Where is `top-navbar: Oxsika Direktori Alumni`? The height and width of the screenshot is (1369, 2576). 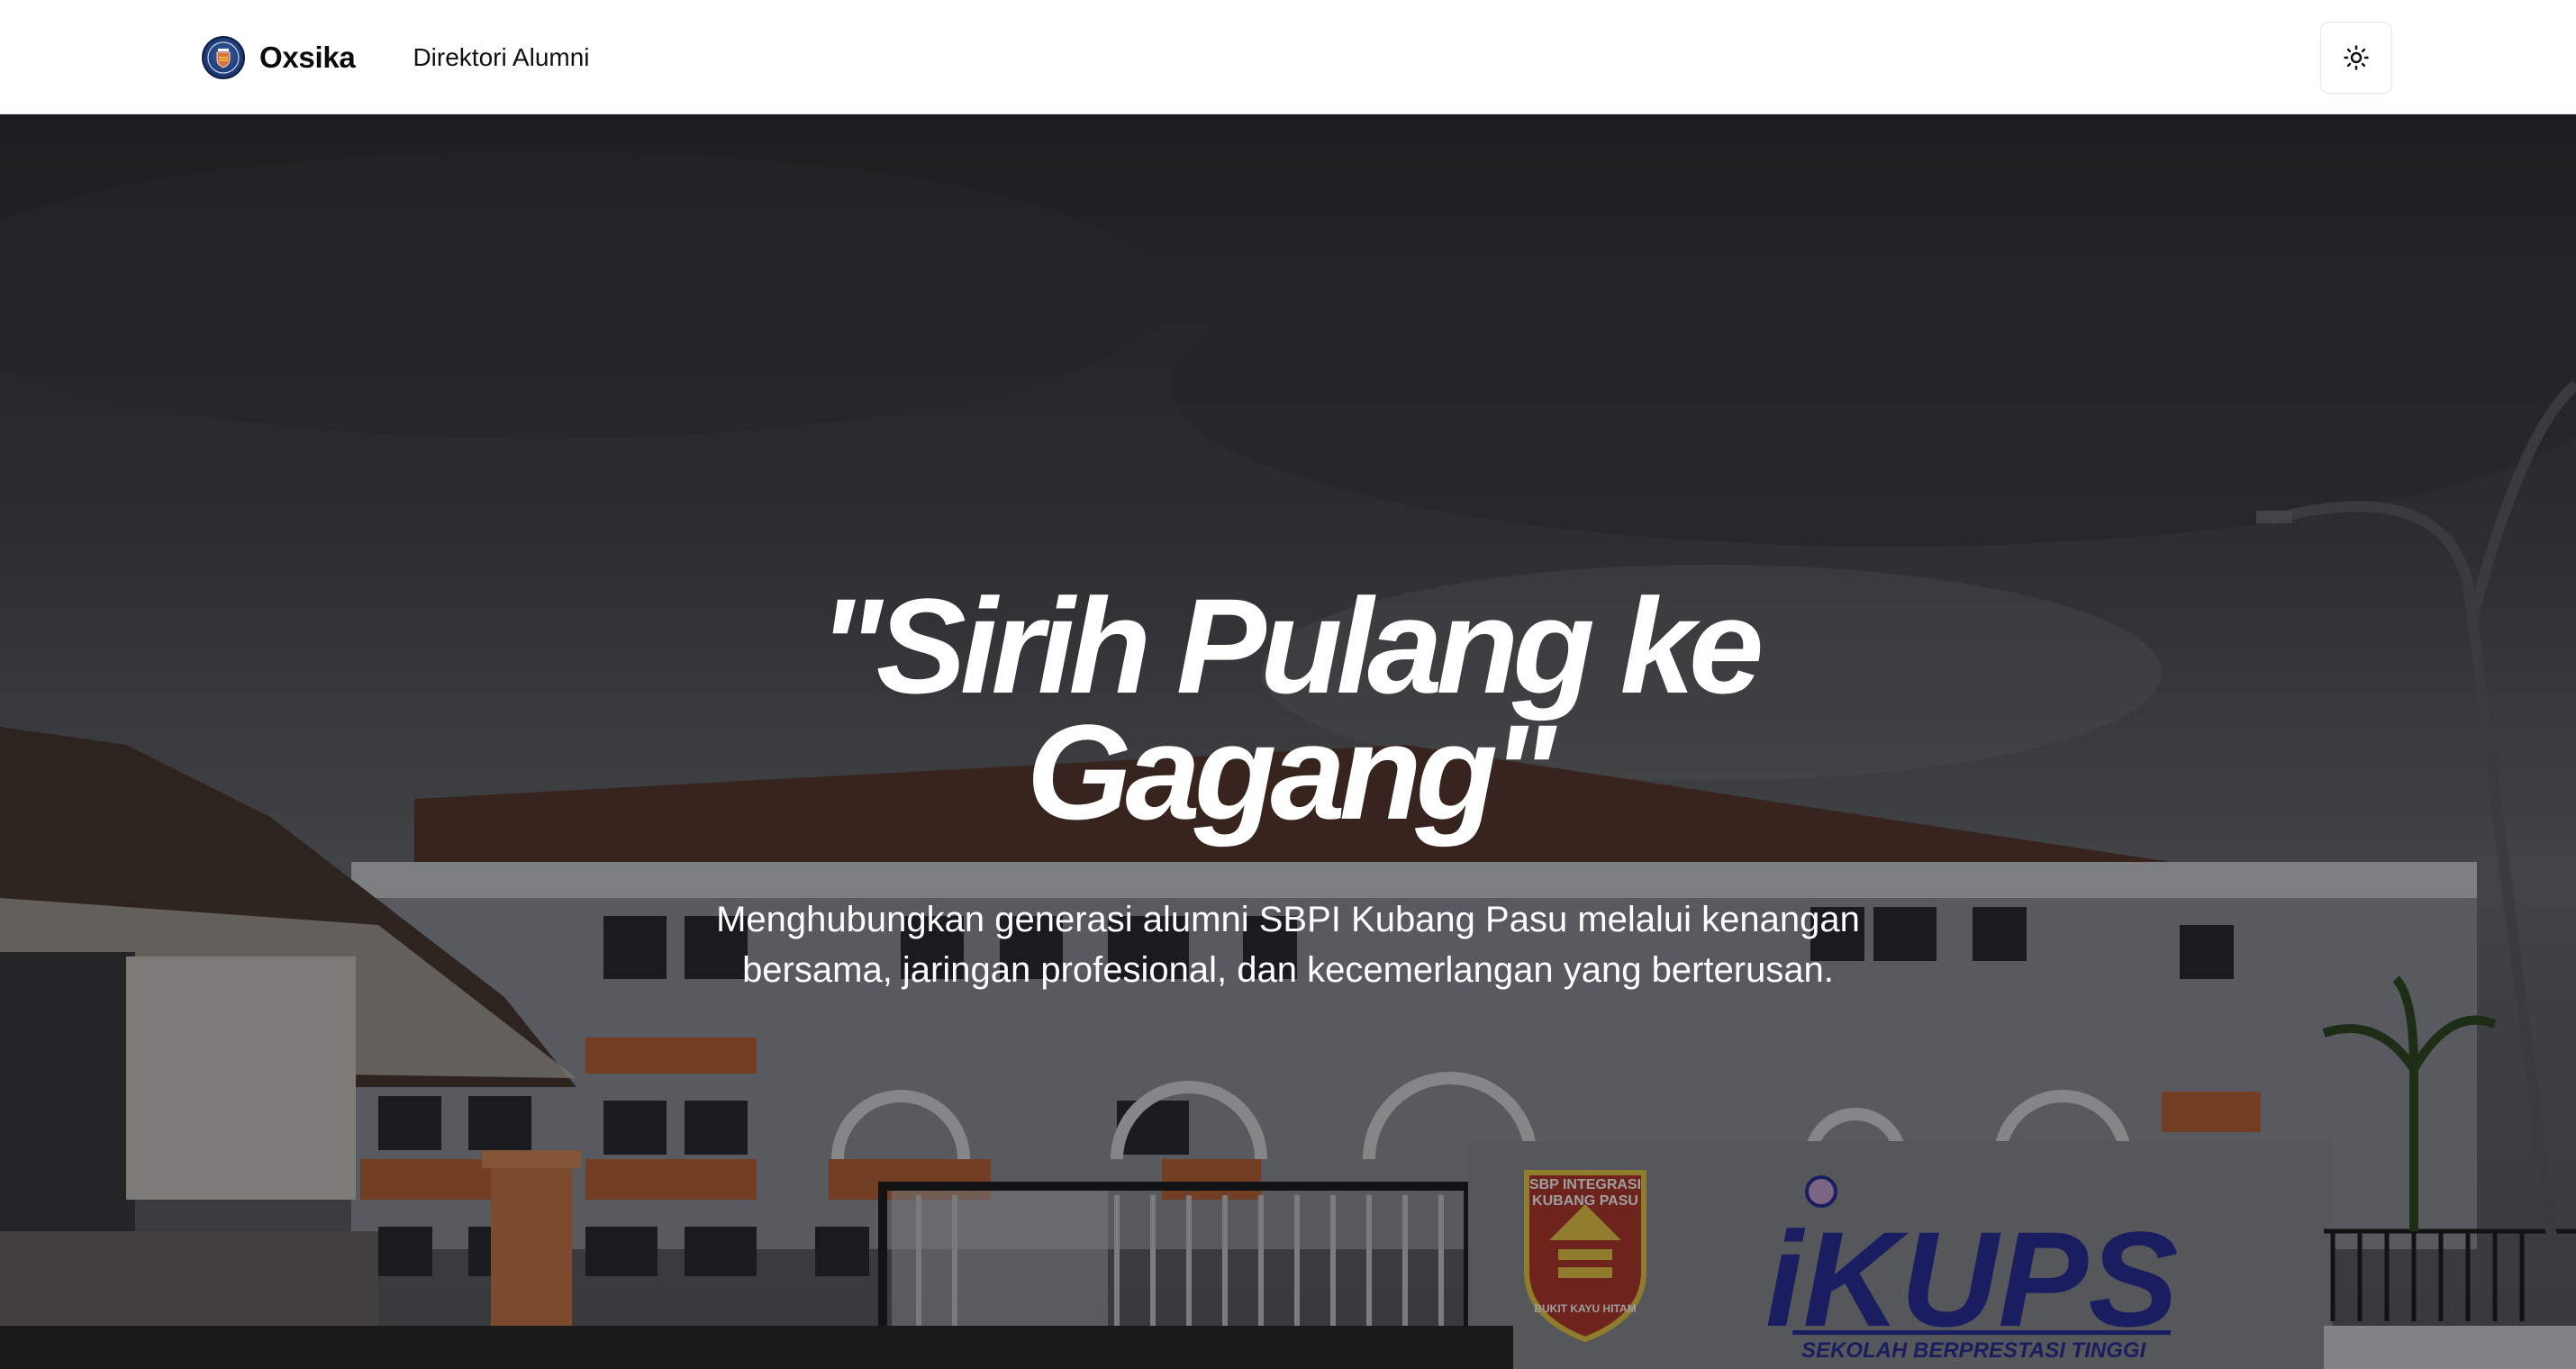 top-navbar: Oxsika Direktori Alumni is located at coordinates (1288, 57).